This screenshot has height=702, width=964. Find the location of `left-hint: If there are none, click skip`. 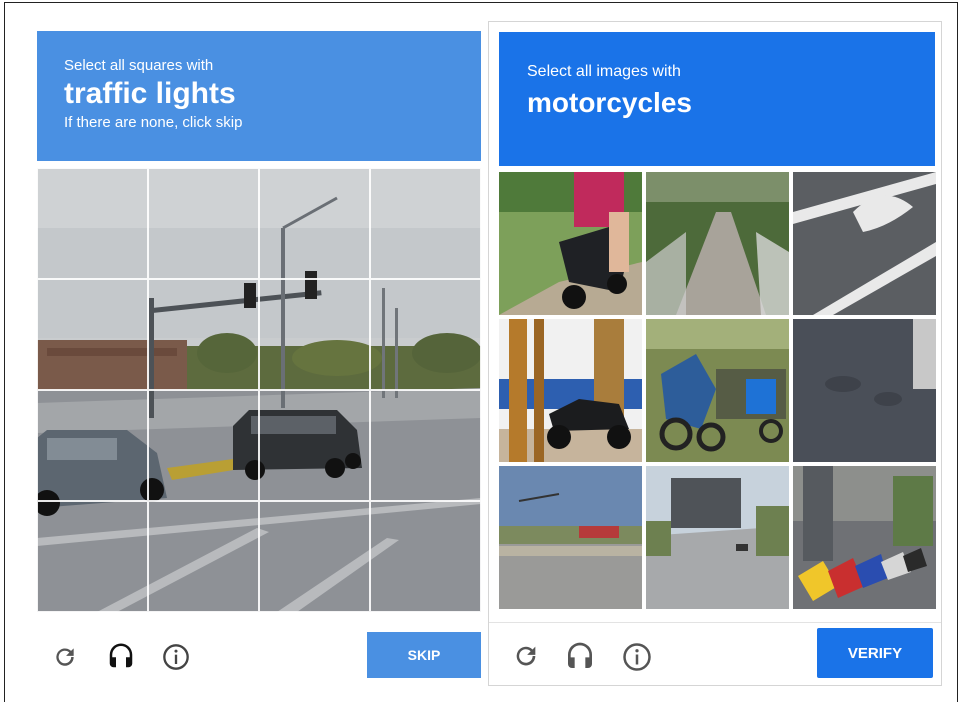

left-hint: If there are none, click skip is located at coordinates (153, 122).